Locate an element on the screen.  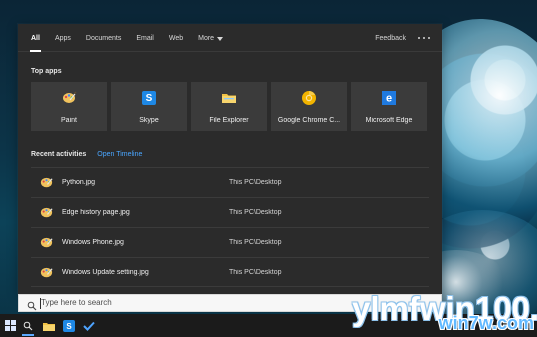
windows-start-icon is located at coordinates (10, 325).